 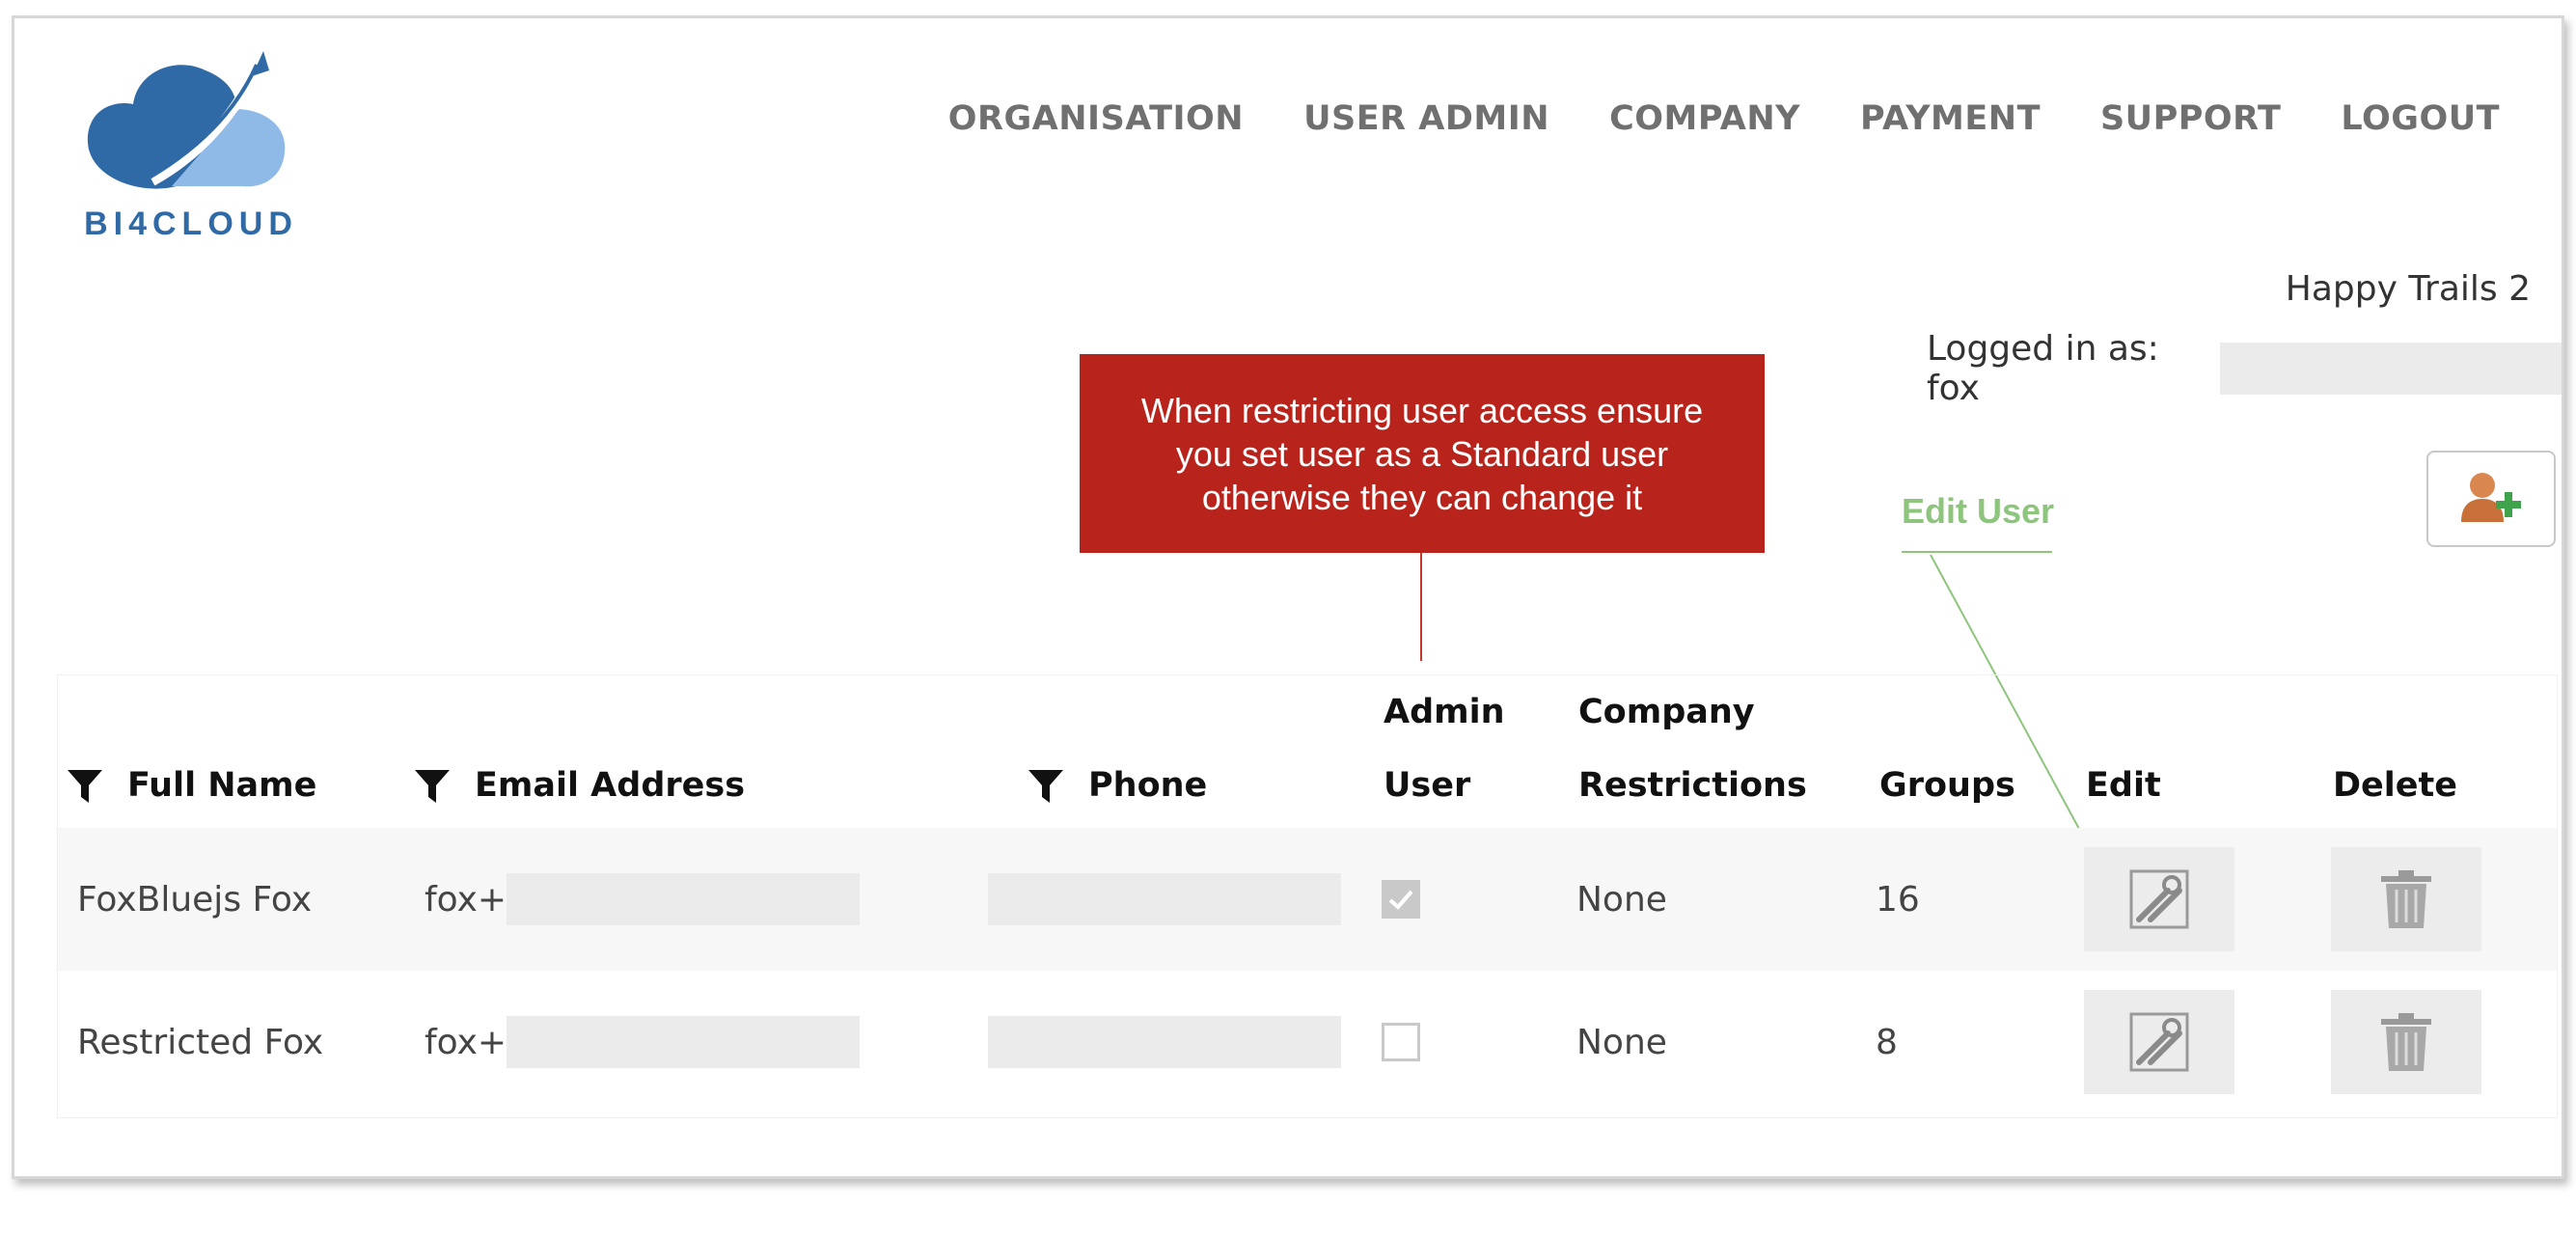 What do you see at coordinates (1421, 607) in the screenshot?
I see `callout-pointer-line` at bounding box center [1421, 607].